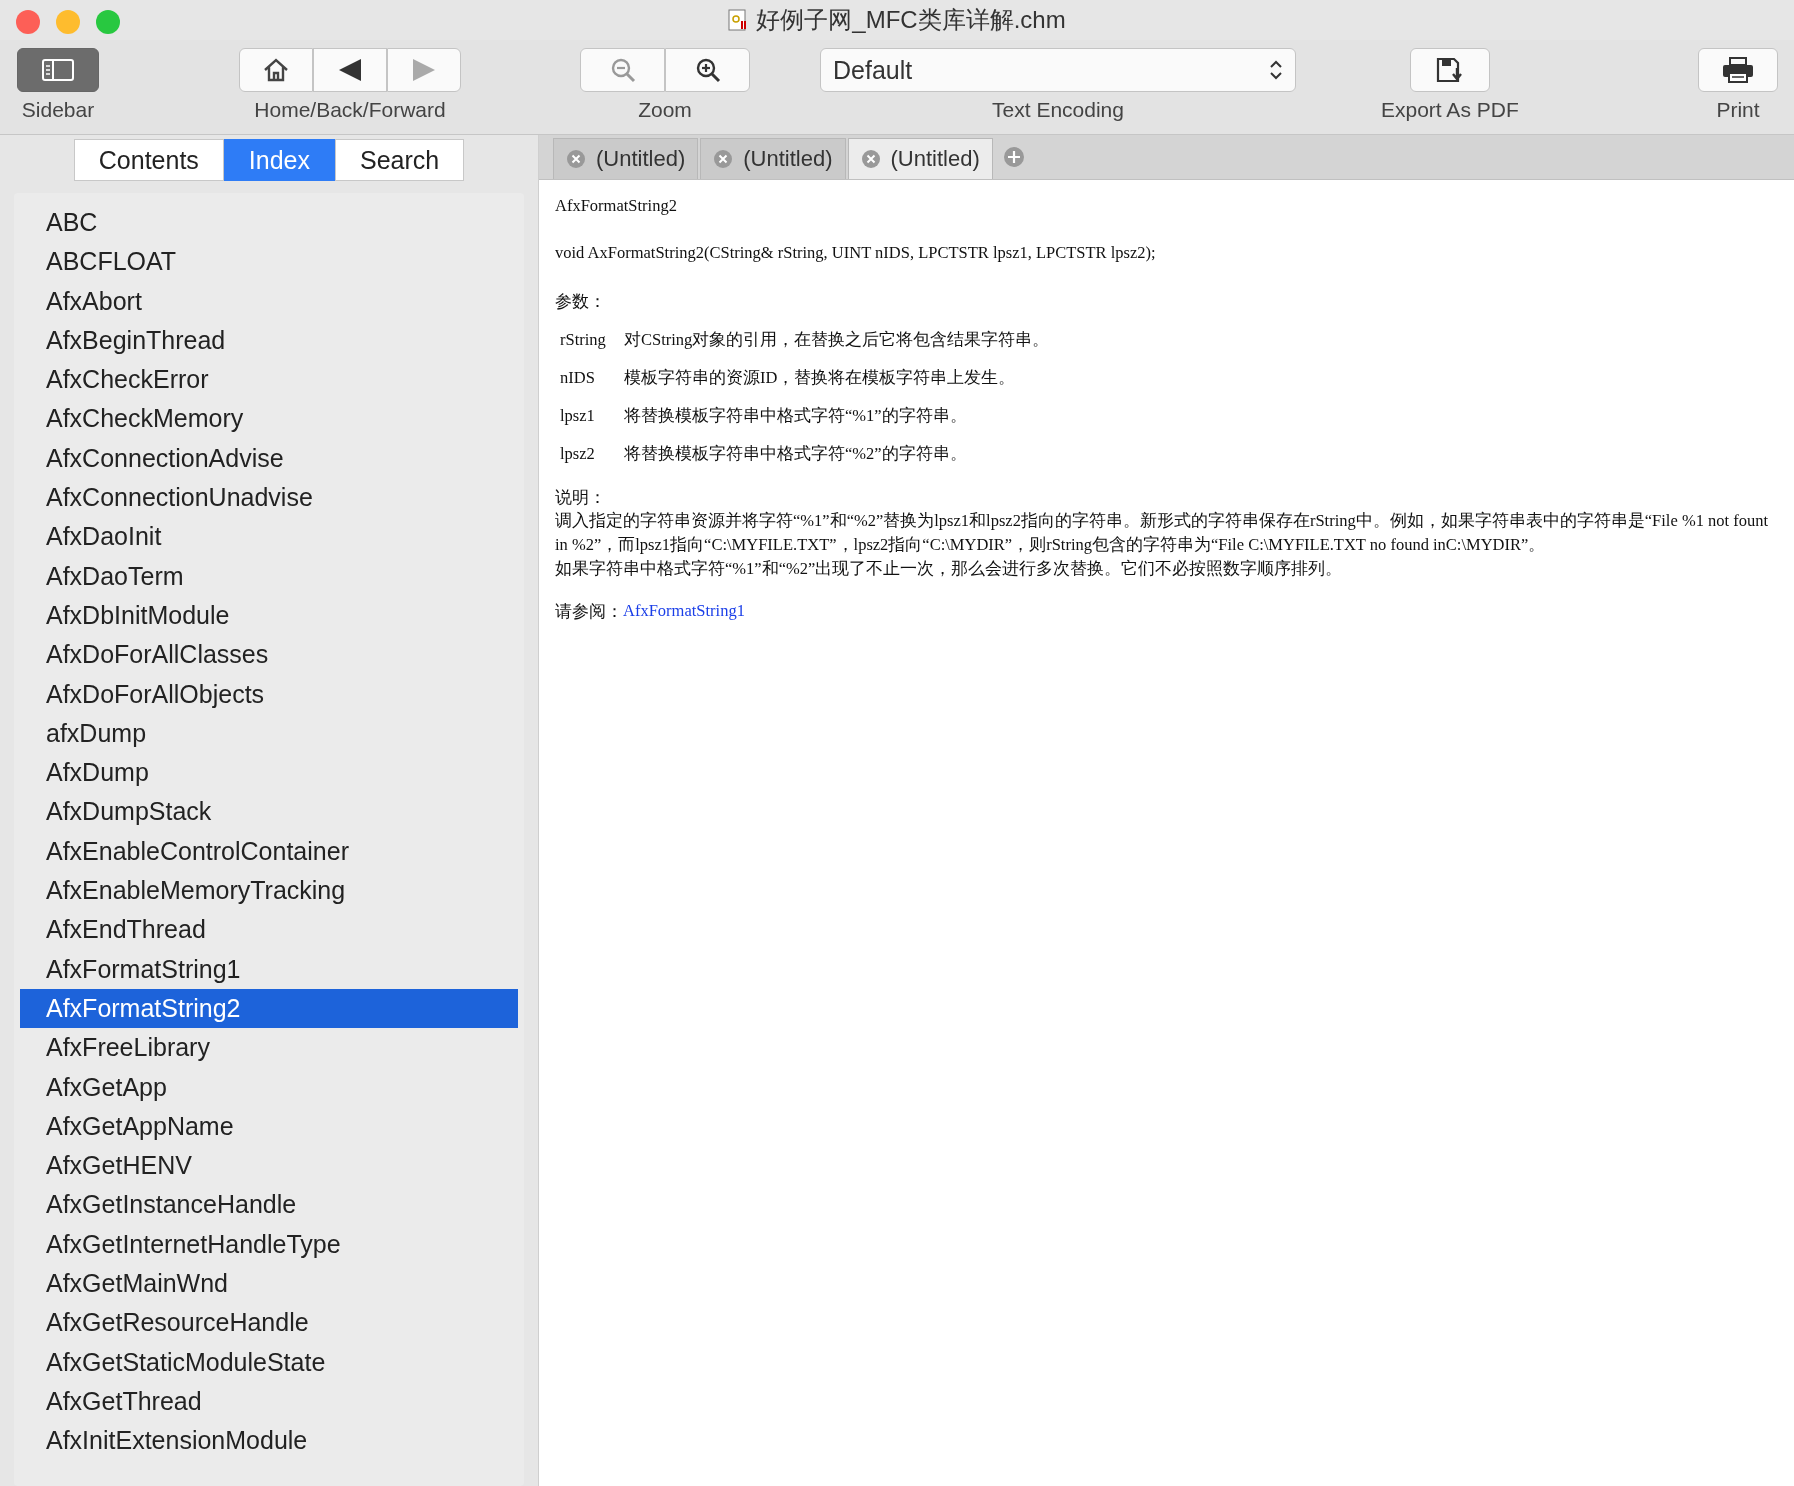 The width and height of the screenshot is (1794, 1486). I want to click on index-item: AfxGetMainWnd, so click(269, 1284).